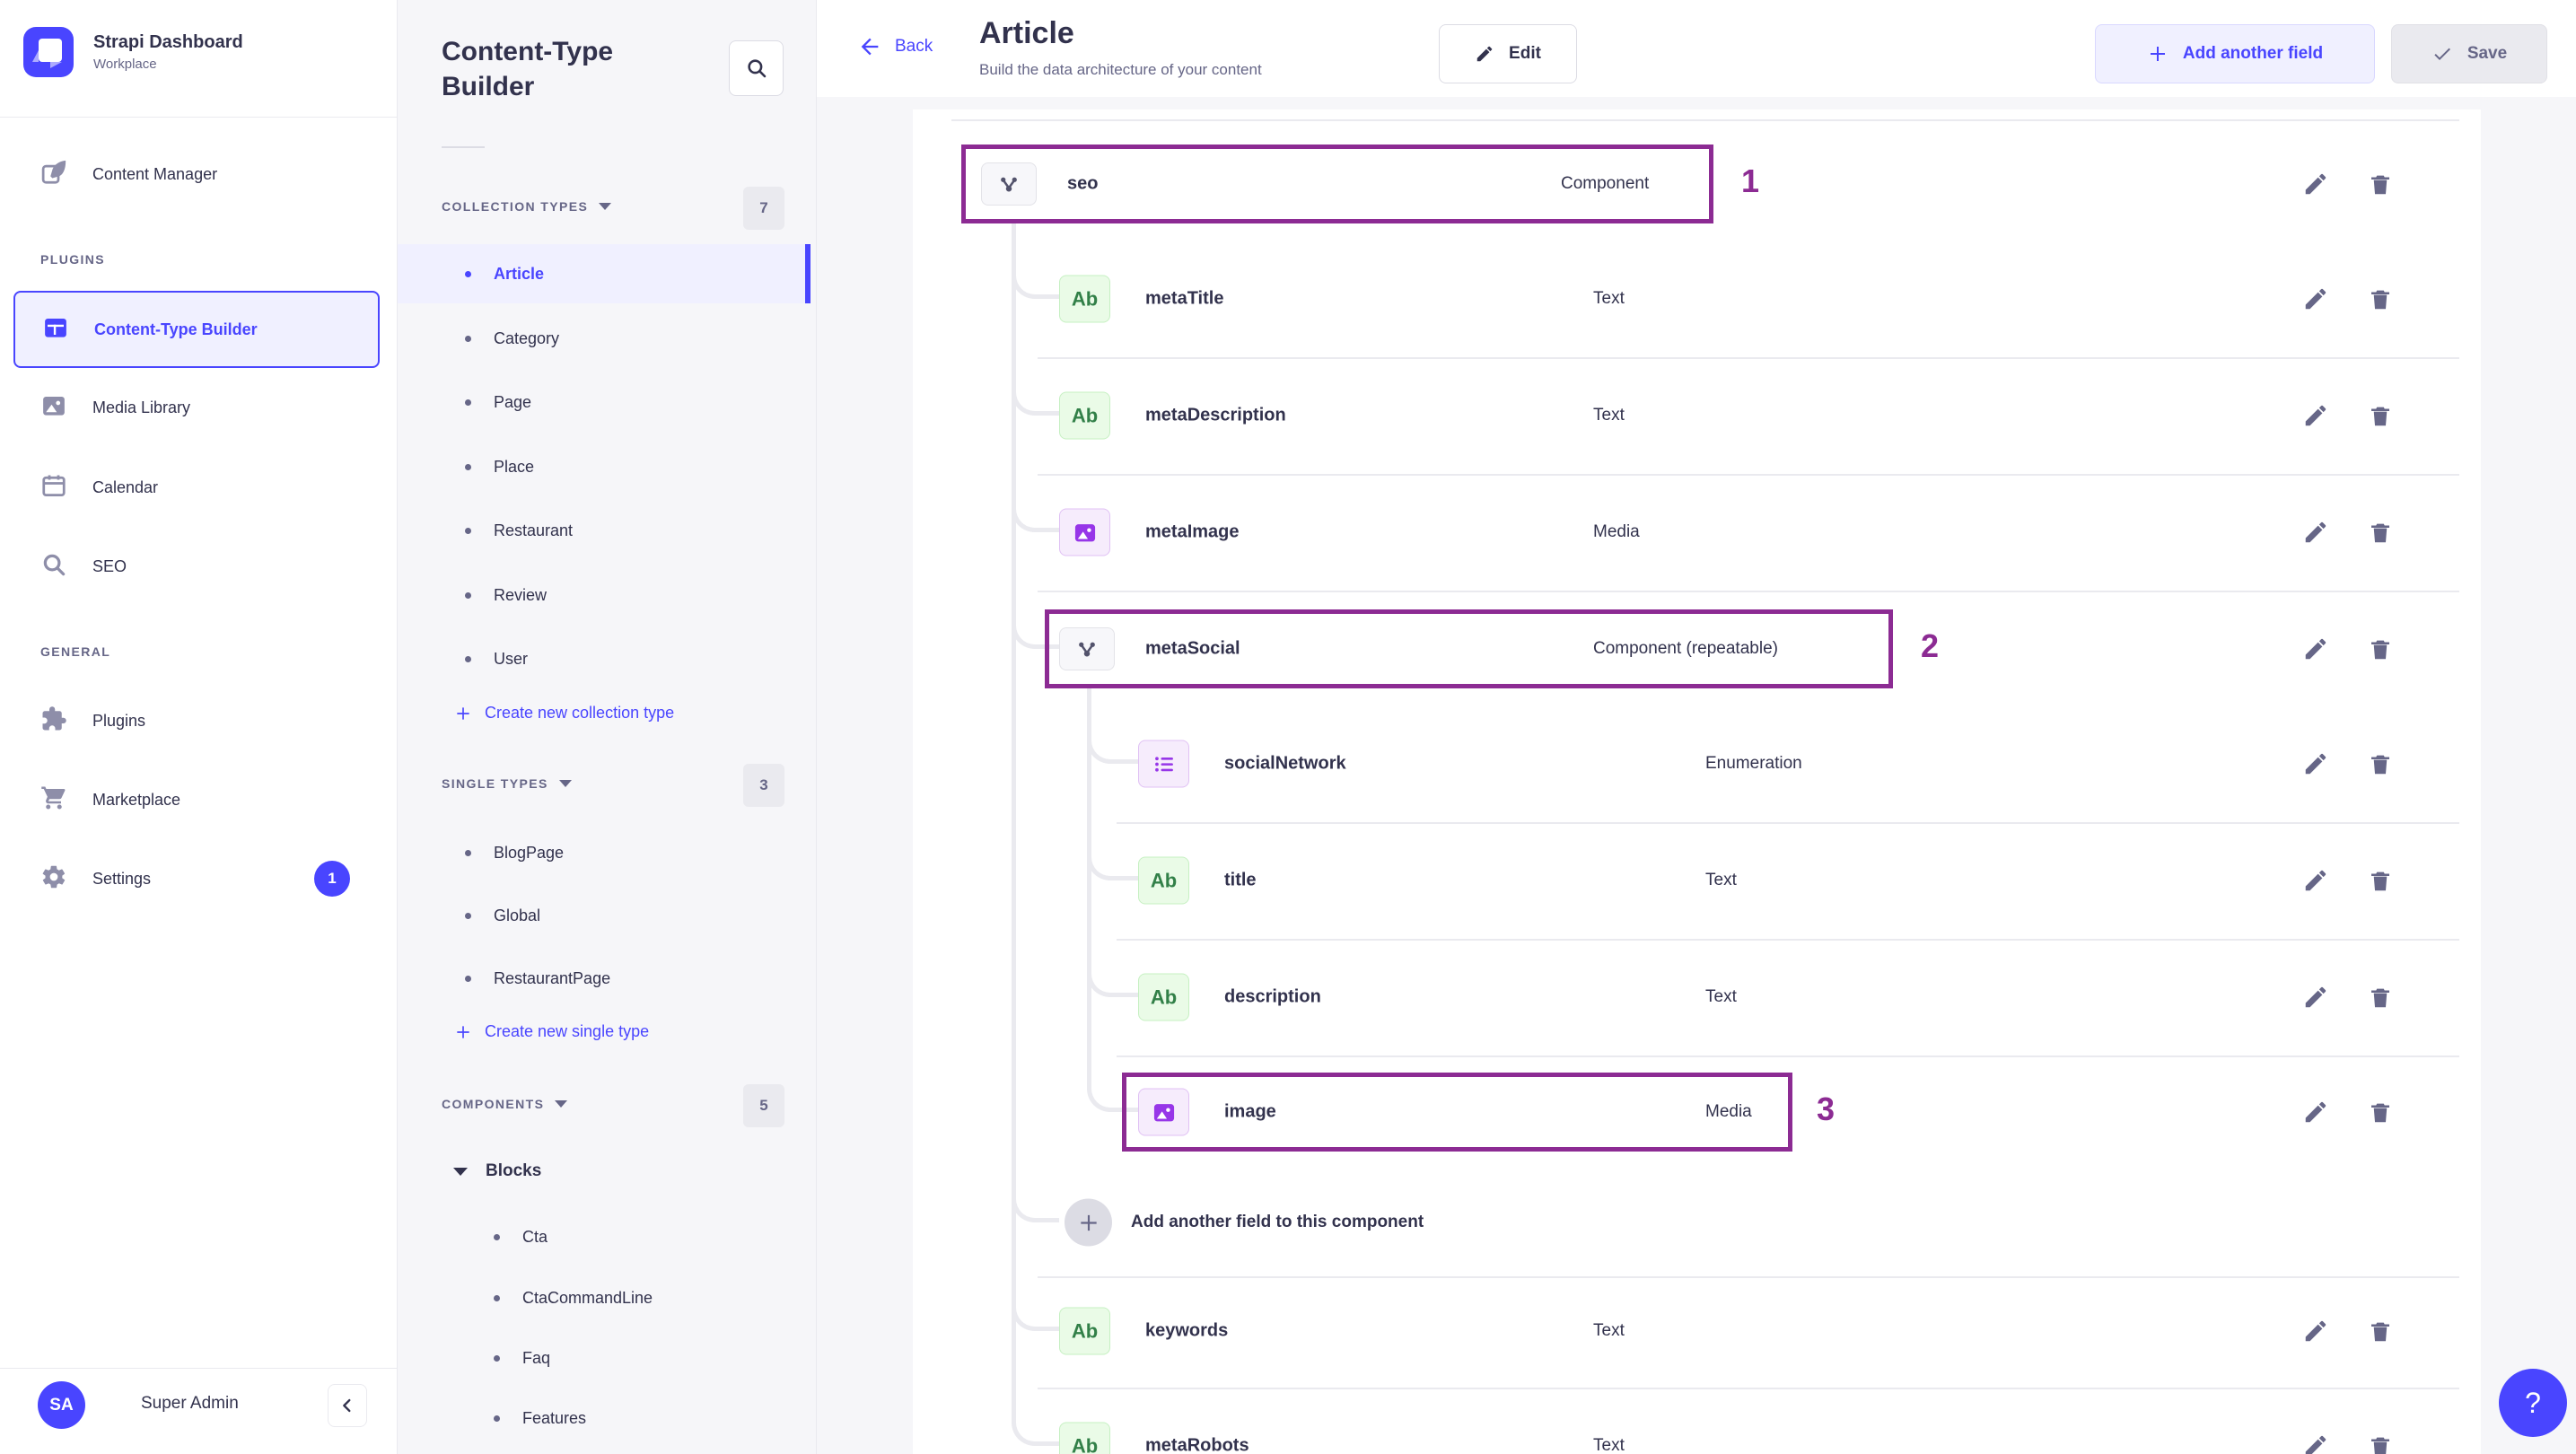  I want to click on sidebar-item-label: Settings, so click(122, 878).